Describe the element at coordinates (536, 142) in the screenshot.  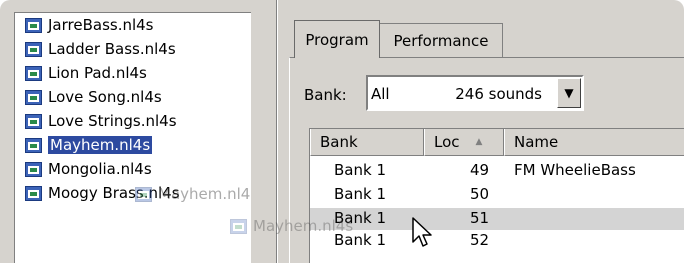
I see `column-header-label: Name` at that location.